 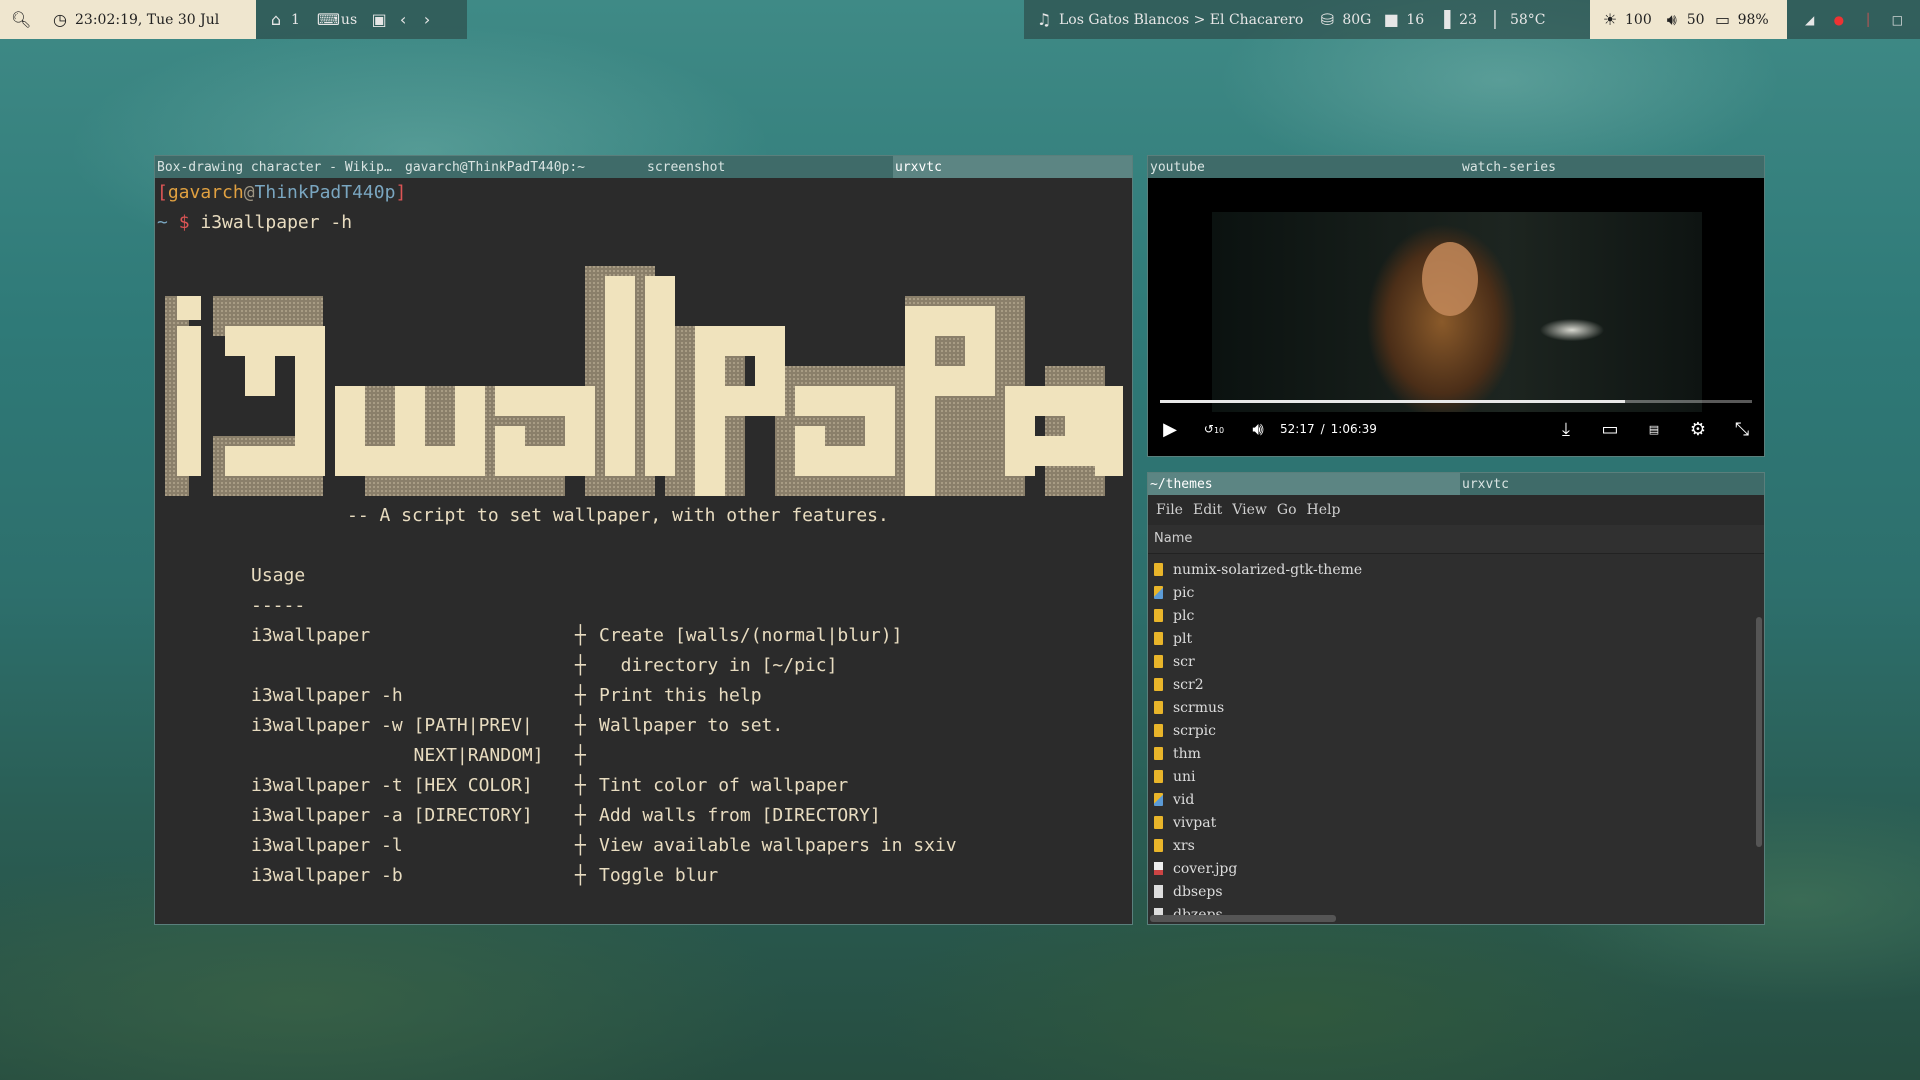 I want to click on command-line: ~ $ i3wallpaper -h, so click(x=255, y=222).